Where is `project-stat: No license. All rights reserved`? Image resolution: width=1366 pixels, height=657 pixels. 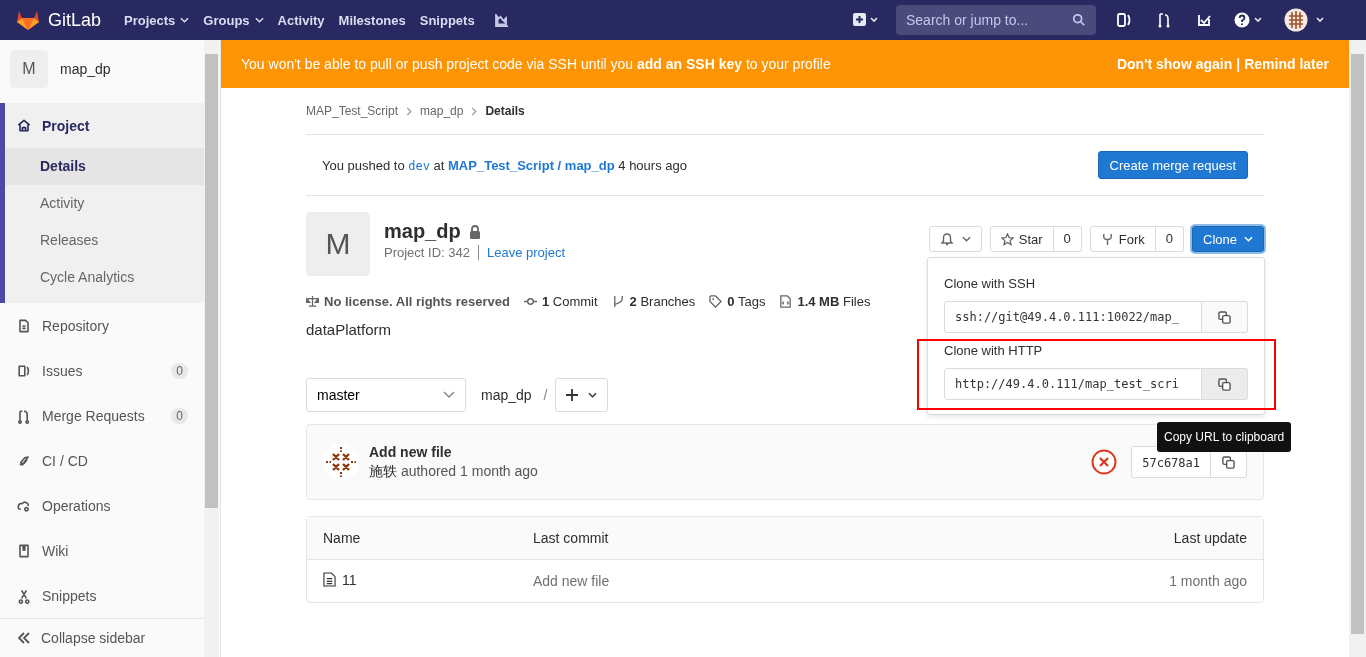 project-stat: No license. All rights reserved is located at coordinates (408, 301).